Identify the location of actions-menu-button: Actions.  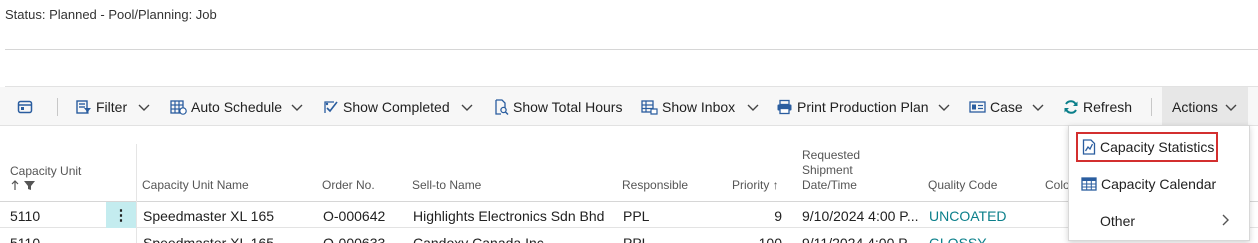
(1205, 106).